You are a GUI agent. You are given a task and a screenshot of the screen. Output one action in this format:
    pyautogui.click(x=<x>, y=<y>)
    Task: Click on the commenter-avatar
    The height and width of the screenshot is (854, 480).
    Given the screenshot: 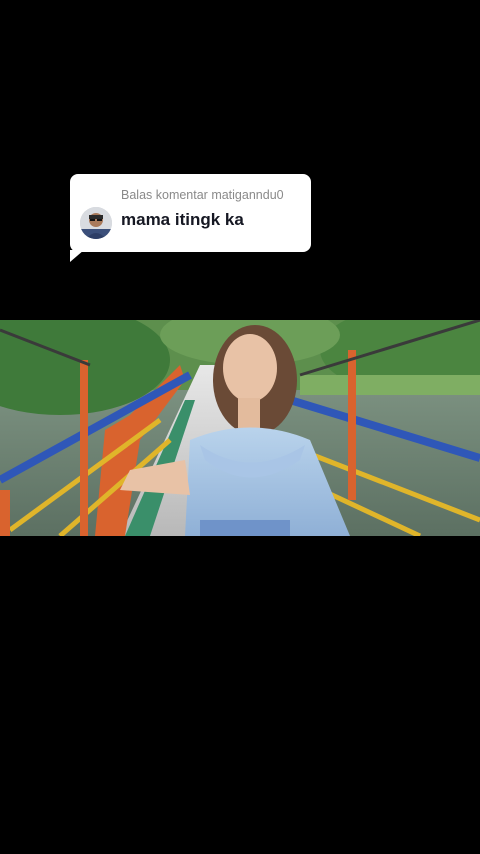 What is the action you would take?
    pyautogui.click(x=96, y=223)
    